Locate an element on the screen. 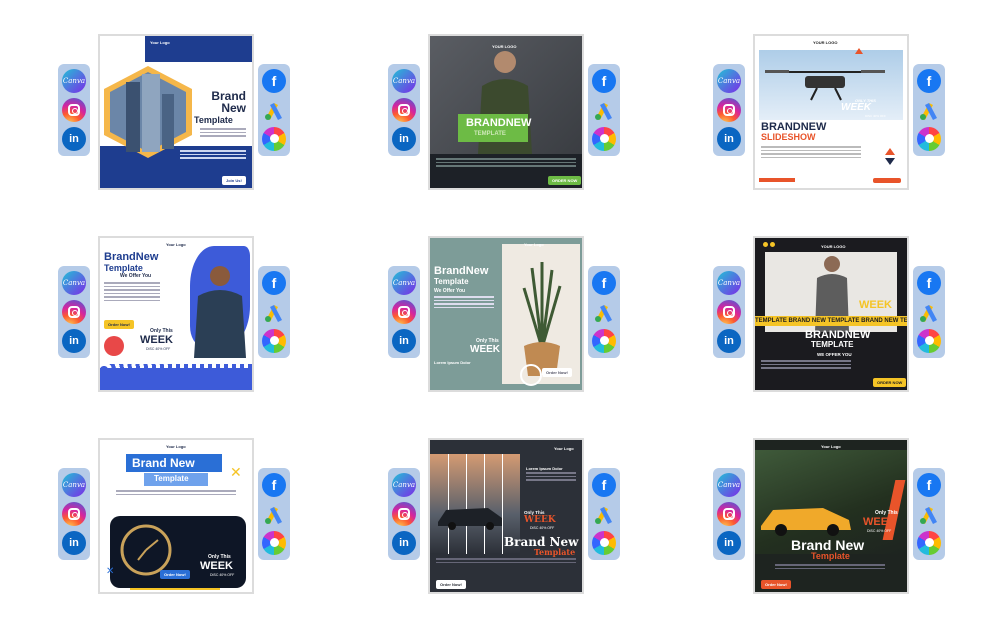  cta-button: Join Us! is located at coordinates (234, 180).